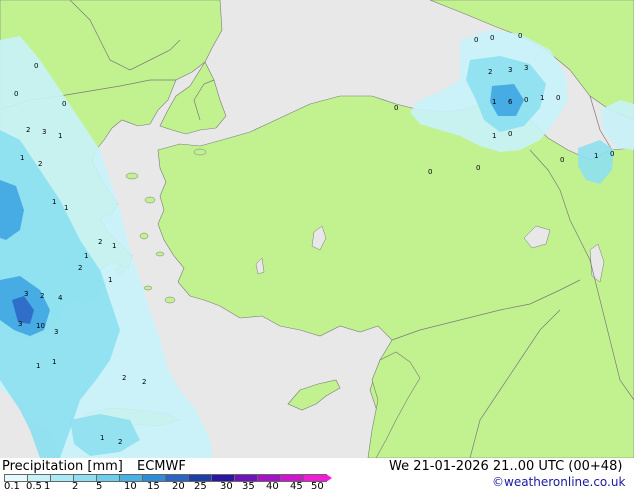  I want to click on legend-arrow-tip, so click(329, 478).